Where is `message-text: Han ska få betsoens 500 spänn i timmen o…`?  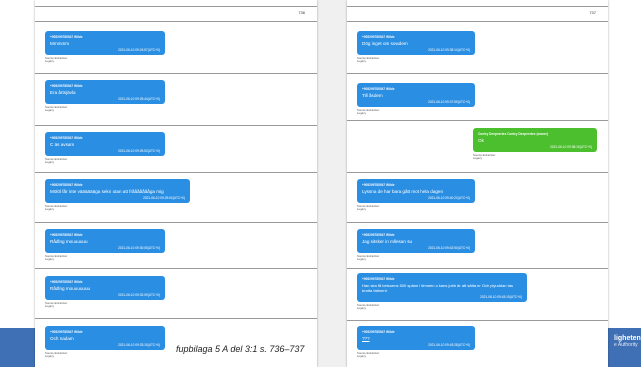
message-text: Han ska få betsoens 500 spänn i timmen o… is located at coordinates (437, 288).